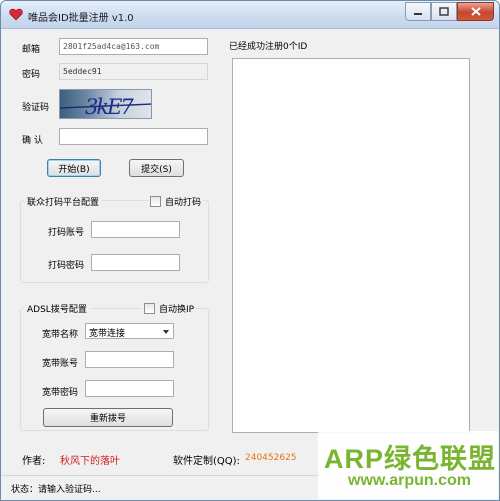 The height and width of the screenshot is (501, 500). Describe the element at coordinates (90, 461) in the screenshot. I see `author-name: 秋风下的落叶` at that location.